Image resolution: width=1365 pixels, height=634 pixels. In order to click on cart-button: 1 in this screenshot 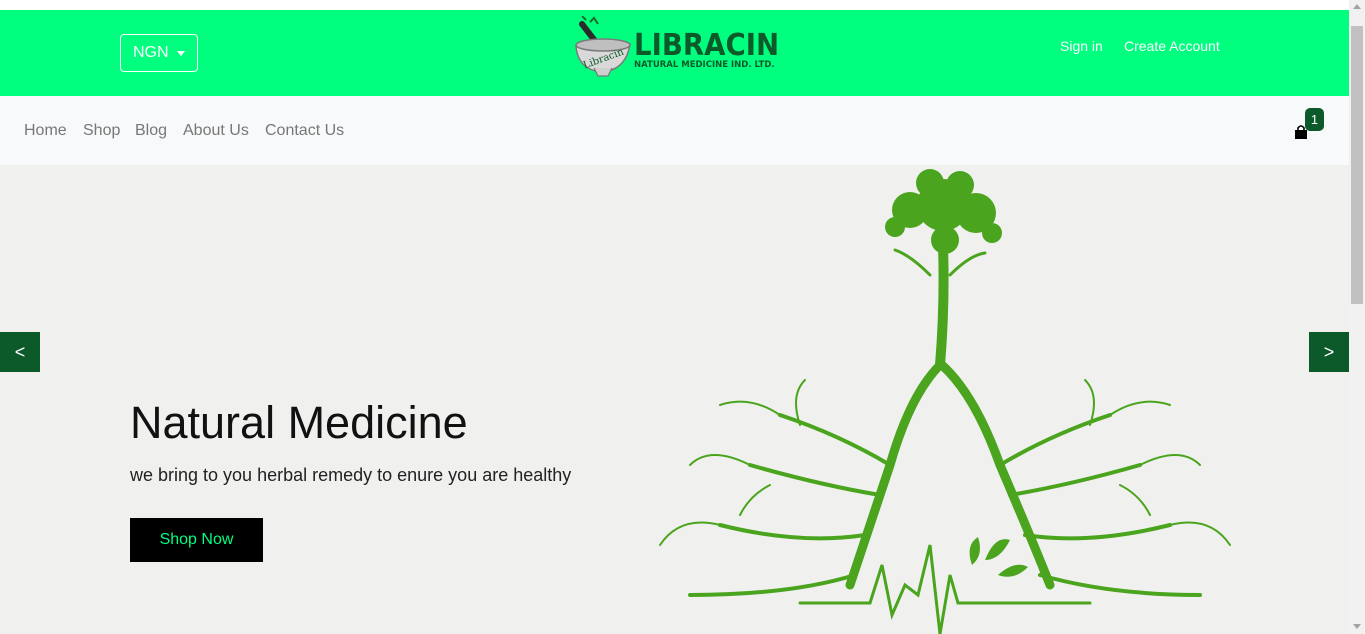, I will do `click(1309, 126)`.